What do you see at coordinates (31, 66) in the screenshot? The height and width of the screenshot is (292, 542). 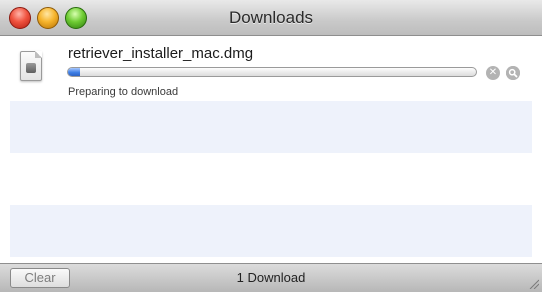 I see `disk-image-icon` at bounding box center [31, 66].